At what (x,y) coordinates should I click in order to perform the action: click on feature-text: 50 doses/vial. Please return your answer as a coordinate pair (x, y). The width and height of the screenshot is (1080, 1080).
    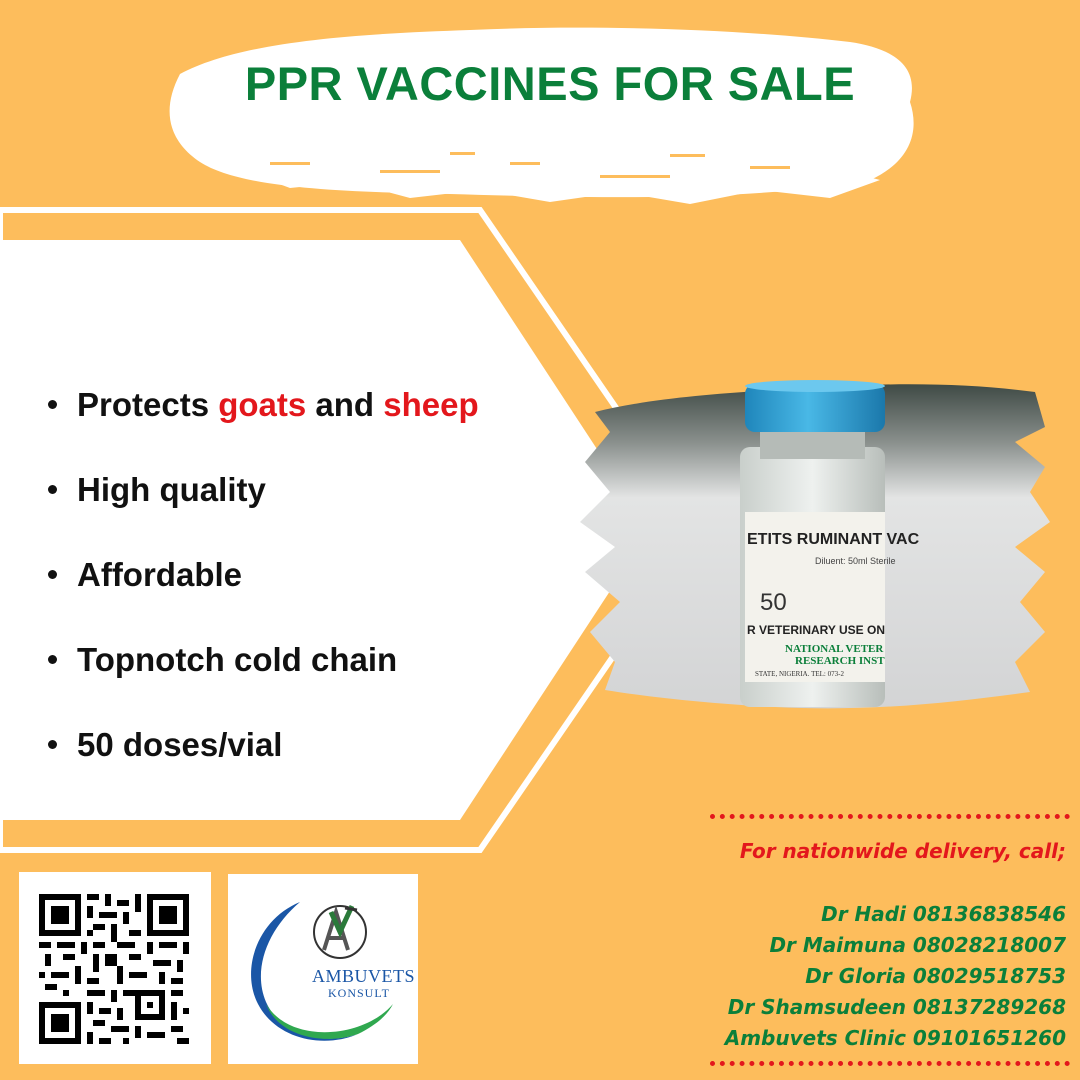
    Looking at the image, I should click on (180, 744).